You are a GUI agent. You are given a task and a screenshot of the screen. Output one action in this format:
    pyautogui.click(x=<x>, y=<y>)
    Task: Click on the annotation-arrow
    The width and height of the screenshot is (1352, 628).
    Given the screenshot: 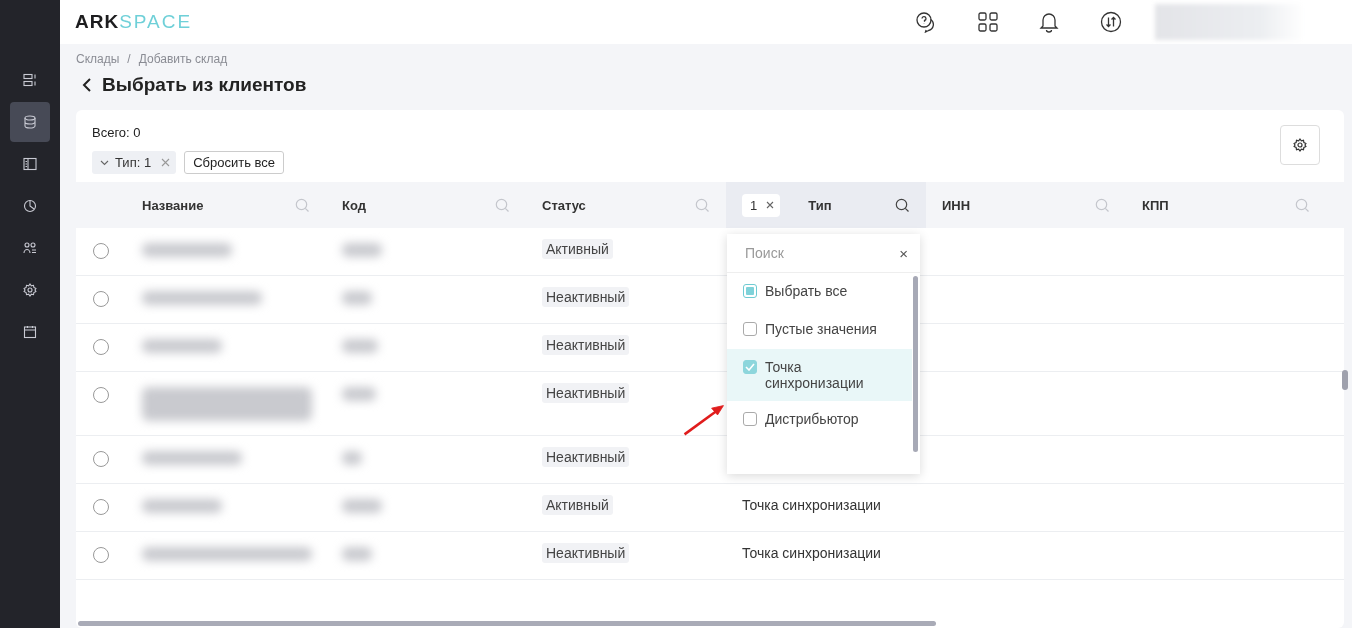 What is the action you would take?
    pyautogui.click(x=704, y=420)
    